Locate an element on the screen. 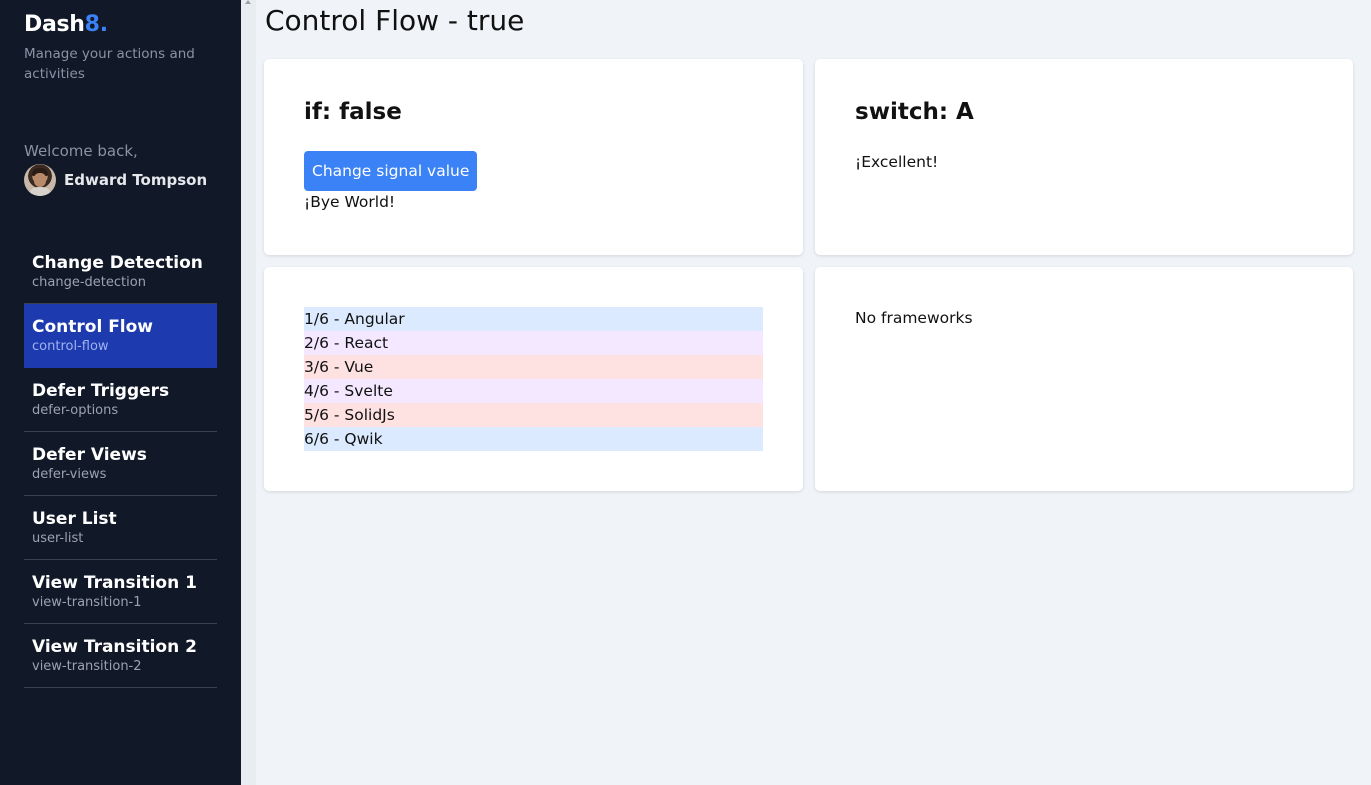 The height and width of the screenshot is (785, 1371). scroll-up-arrow-icon is located at coordinates (248, 2).